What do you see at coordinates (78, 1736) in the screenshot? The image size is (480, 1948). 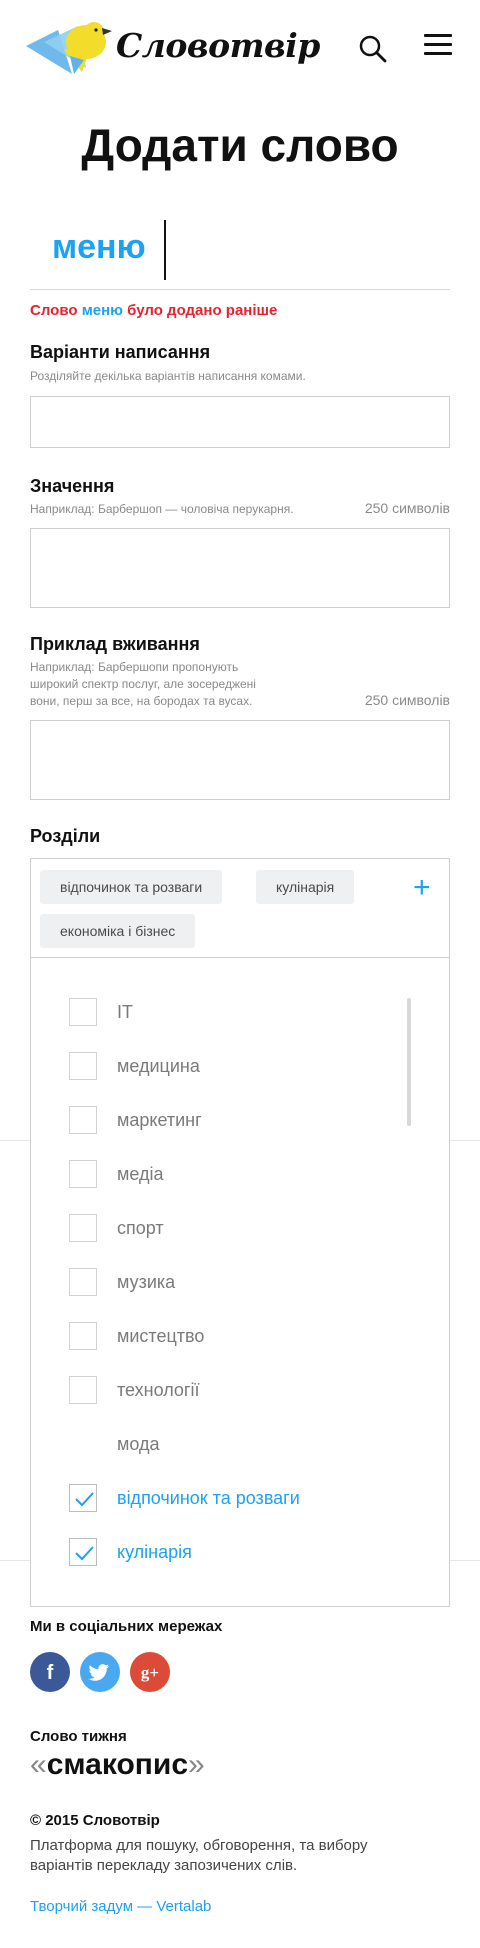 I see `word-of-week-label: Слово тижня` at bounding box center [78, 1736].